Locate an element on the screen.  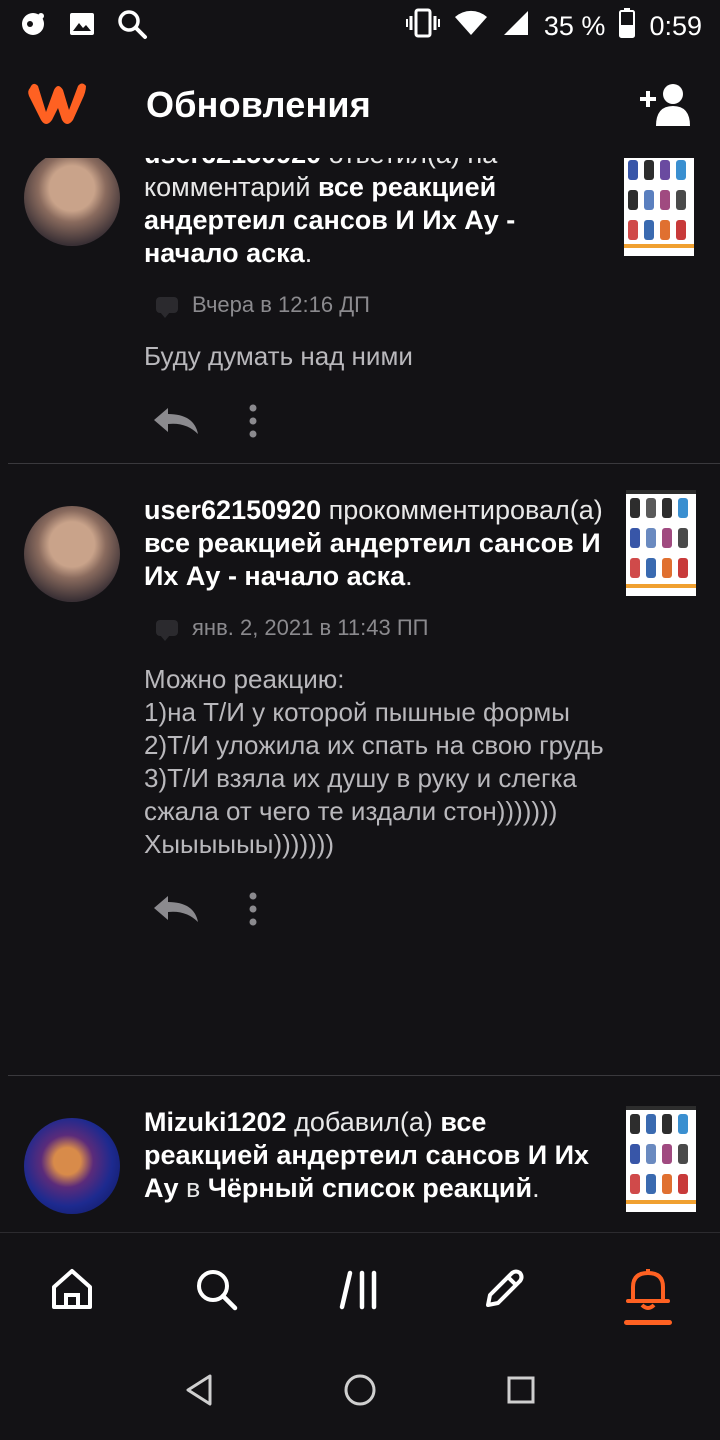
reading-list-link: Чёрный список реакций is located at coordinates (370, 1188).